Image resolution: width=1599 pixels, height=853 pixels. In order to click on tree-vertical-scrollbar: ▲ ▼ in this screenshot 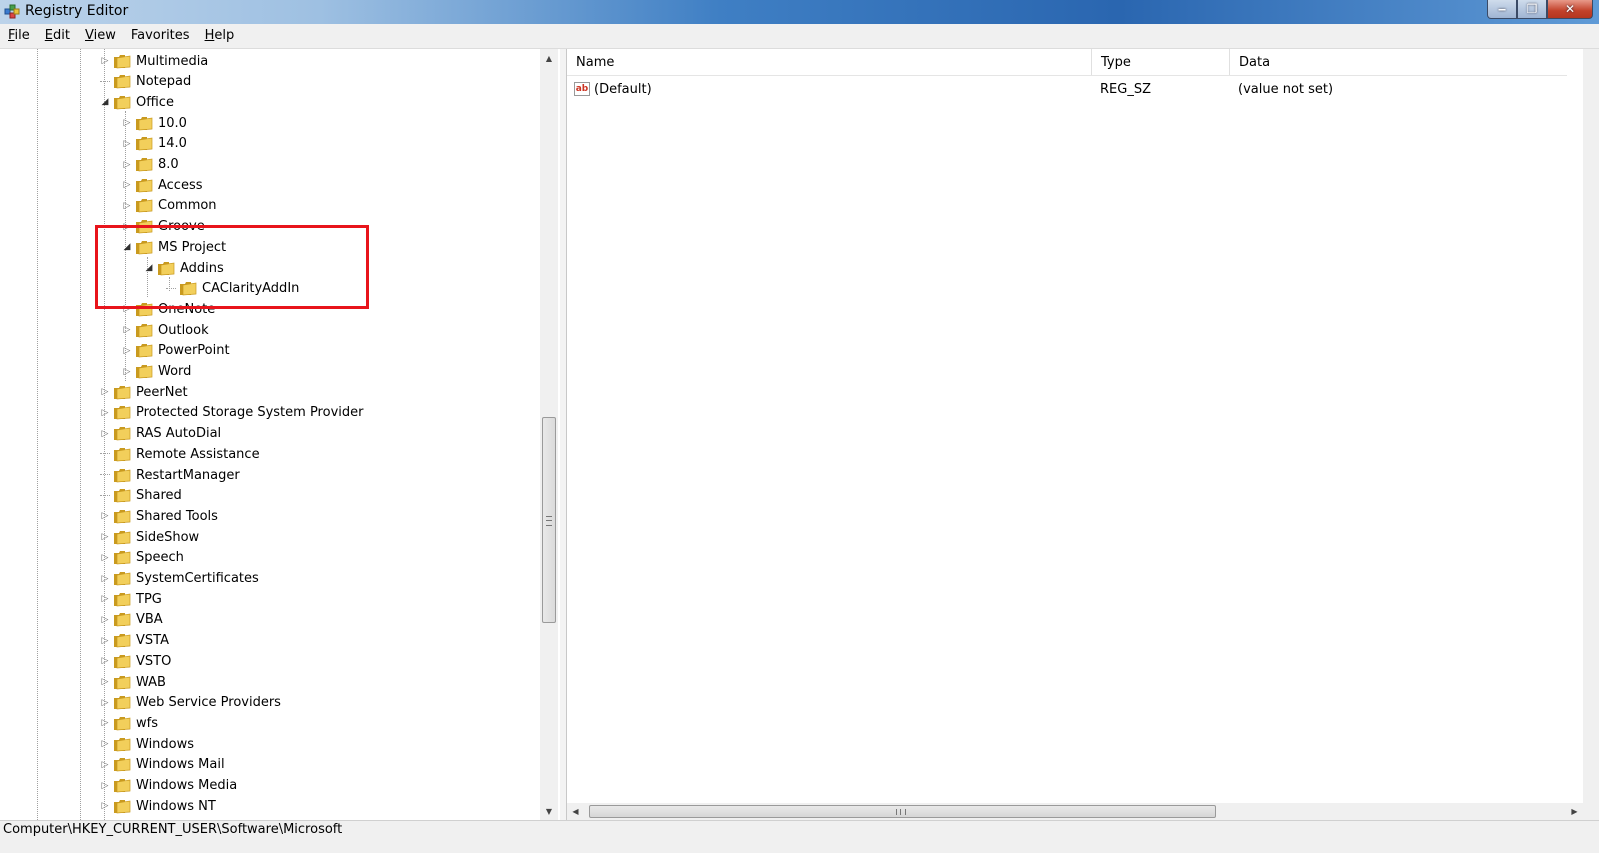, I will do `click(549, 434)`.